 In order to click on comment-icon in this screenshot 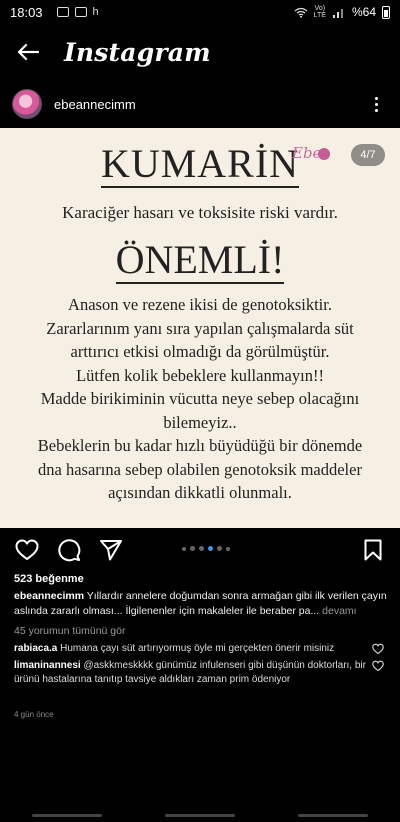, I will do `click(69, 550)`.